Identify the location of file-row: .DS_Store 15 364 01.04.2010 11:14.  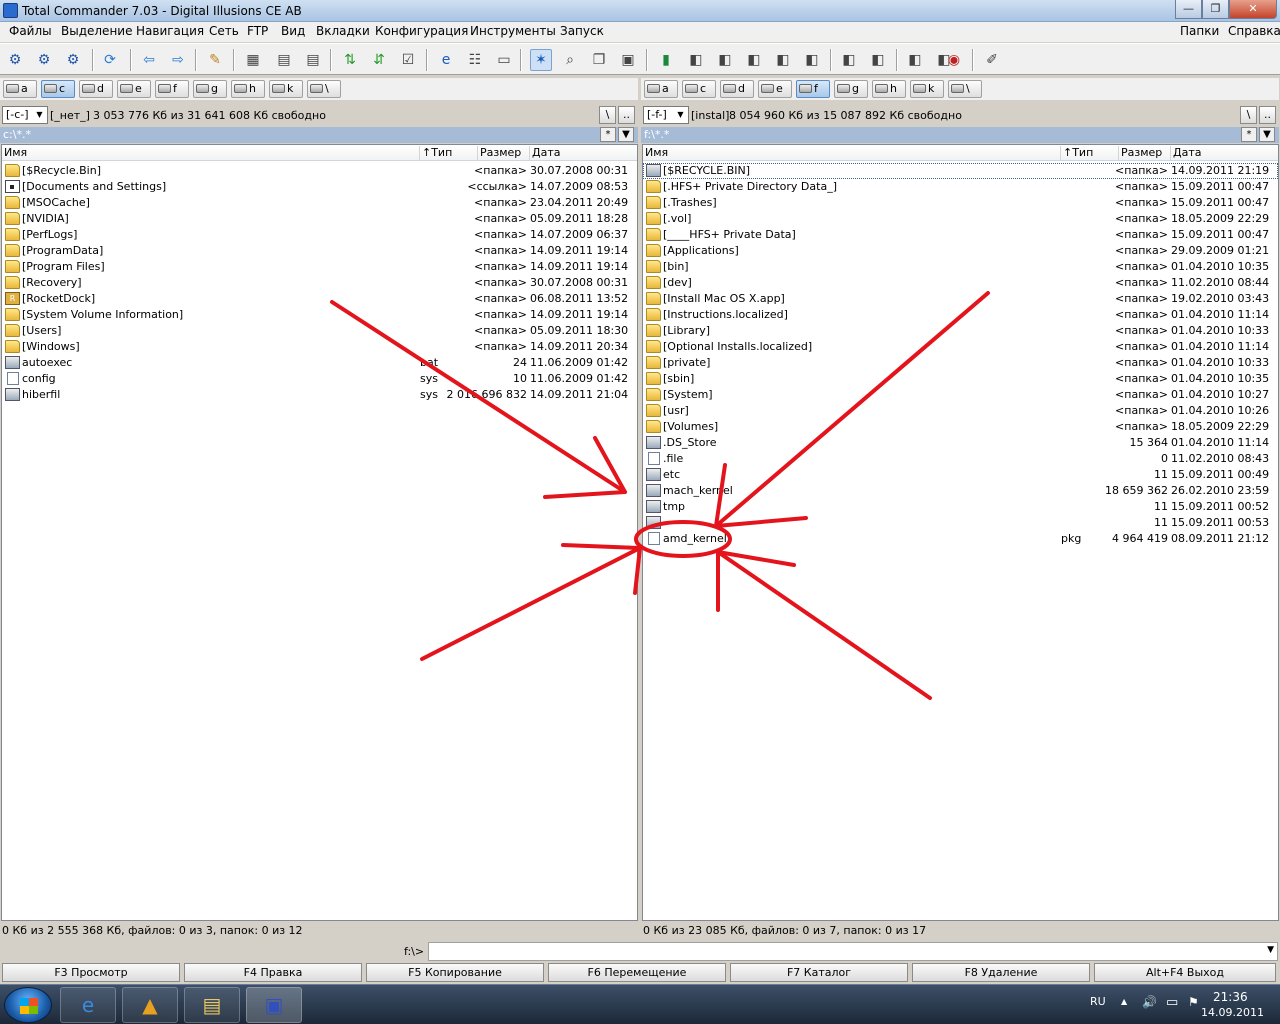
(960, 443).